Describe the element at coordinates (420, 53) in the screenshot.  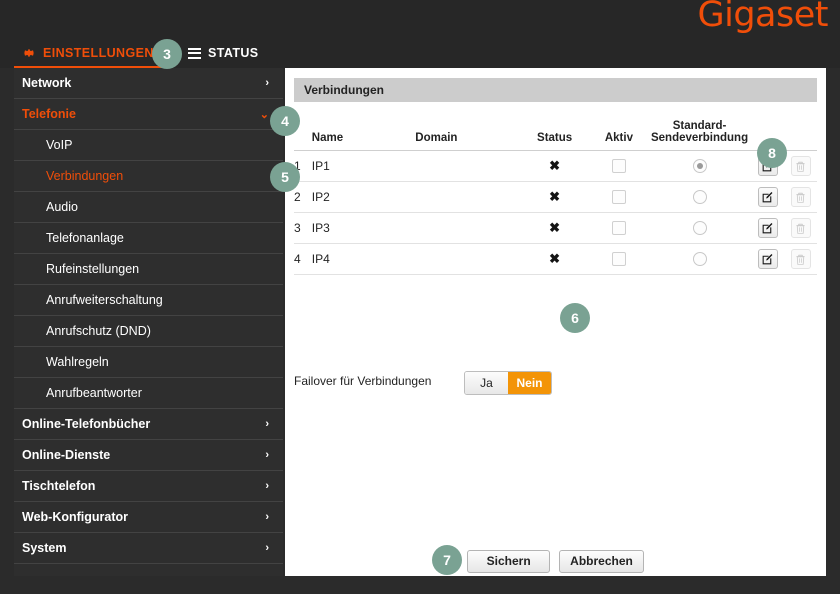
I see `nav-tab-bar: EINSTELLUNGEN STATUS` at that location.